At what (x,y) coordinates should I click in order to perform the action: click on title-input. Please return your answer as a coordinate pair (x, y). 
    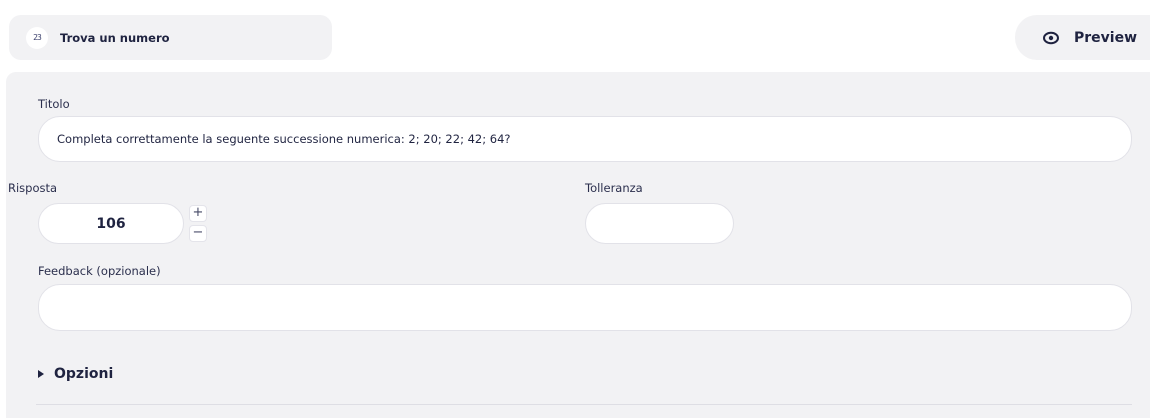
    Looking at the image, I should click on (585, 139).